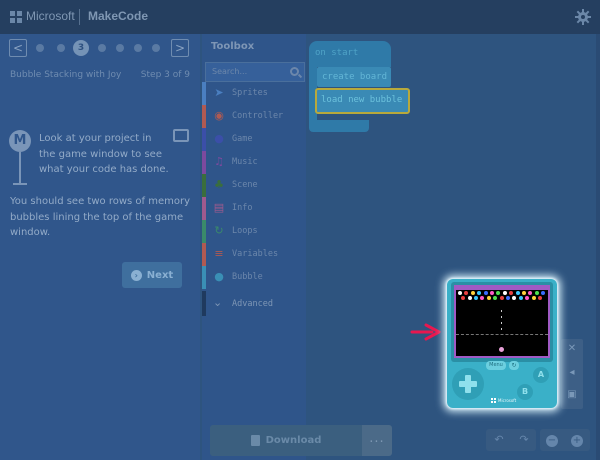 This screenshot has height=460, width=600. Describe the element at coordinates (502, 334) in the screenshot. I see `danger-line` at that location.